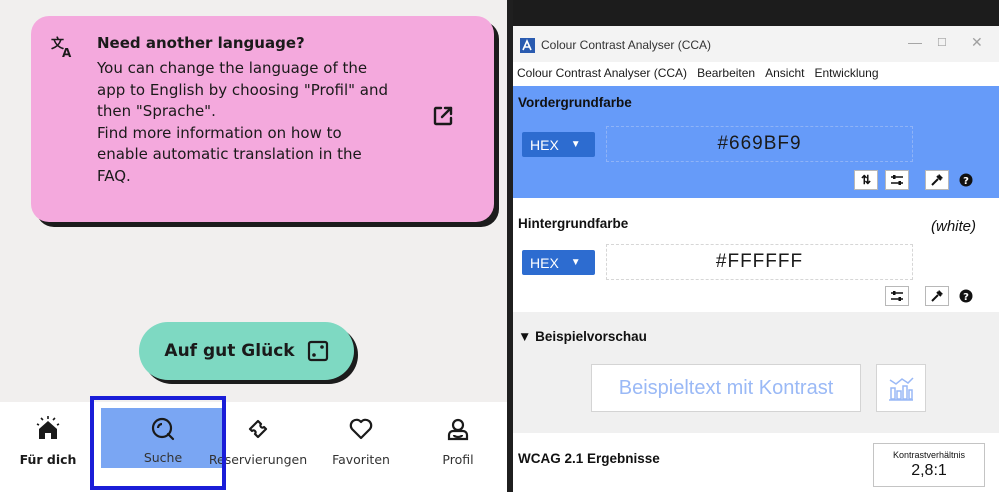  What do you see at coordinates (626, 45) in the screenshot?
I see `window-title: Colour Contrast Analyser (CCA)` at bounding box center [626, 45].